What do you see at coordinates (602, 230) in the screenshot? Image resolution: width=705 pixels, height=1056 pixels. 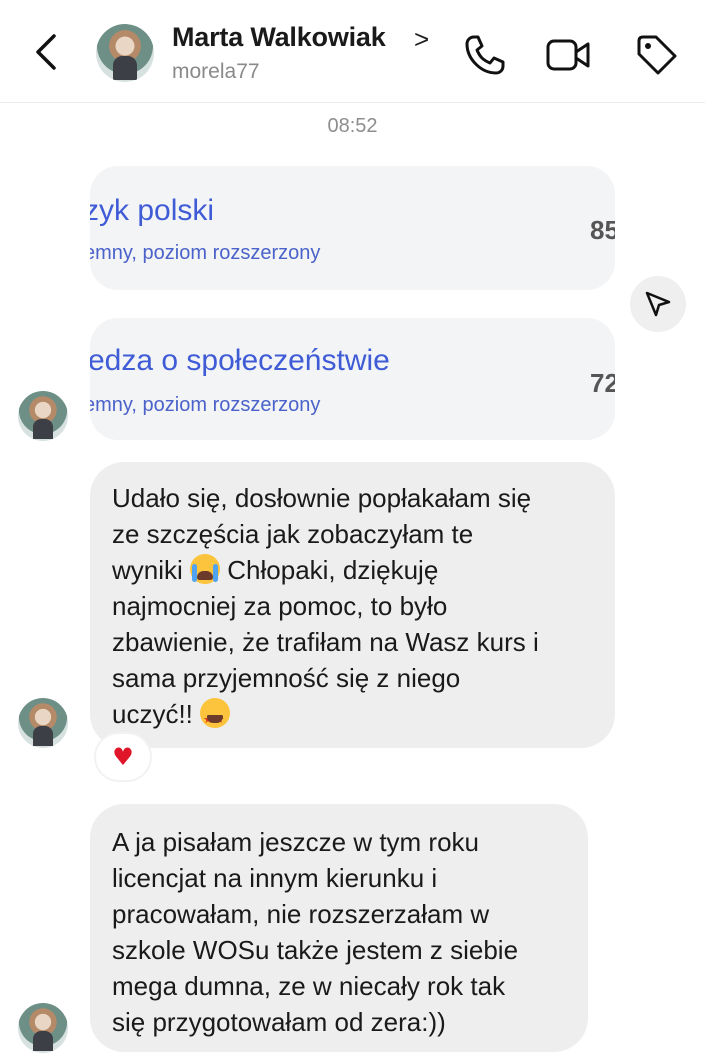 I see `card-score: 85` at bounding box center [602, 230].